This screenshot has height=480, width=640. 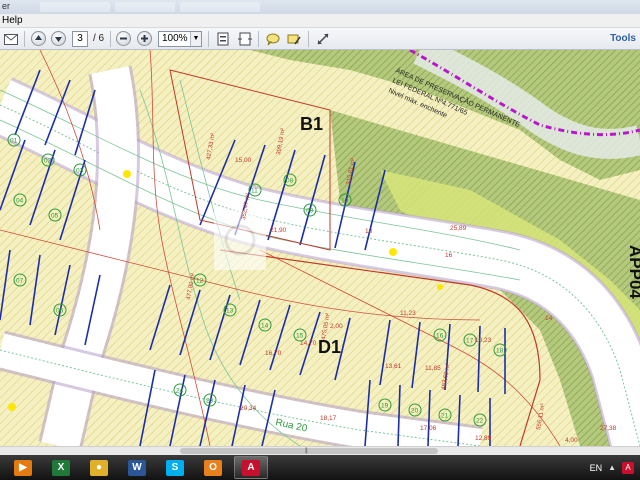 What do you see at coordinates (55, 216) in the screenshot?
I see `lot-number: 05` at bounding box center [55, 216].